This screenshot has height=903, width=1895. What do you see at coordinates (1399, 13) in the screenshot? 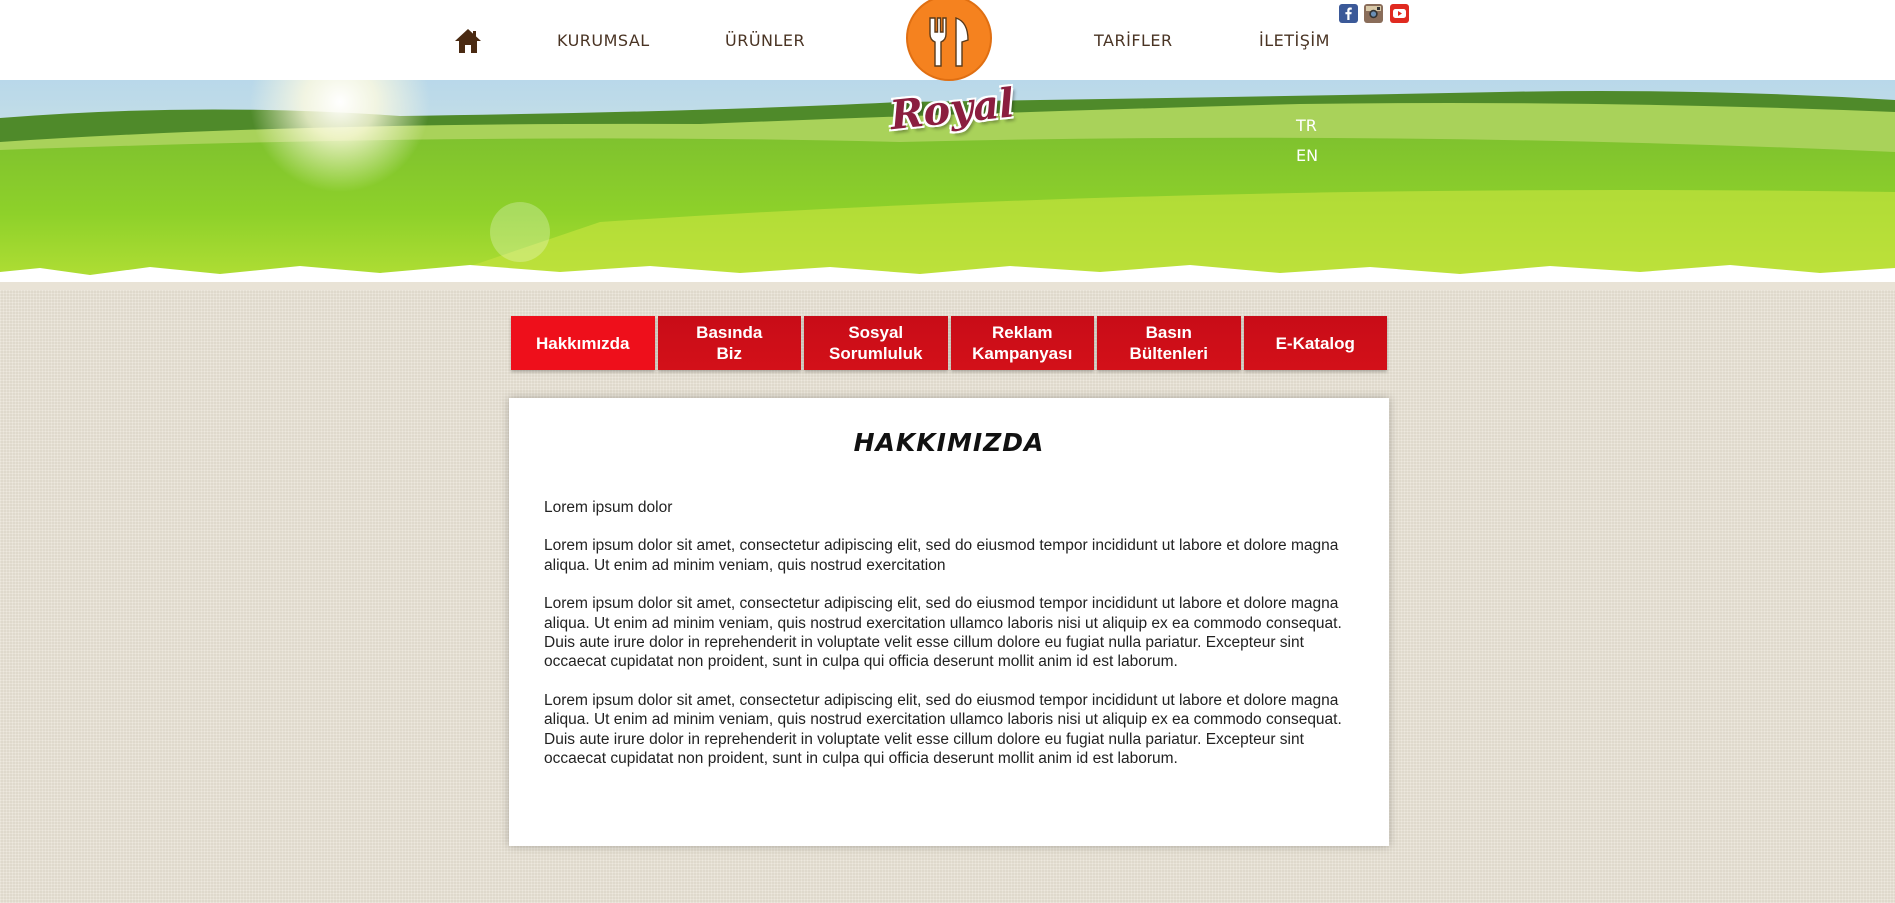
I see `youtube-icon` at bounding box center [1399, 13].